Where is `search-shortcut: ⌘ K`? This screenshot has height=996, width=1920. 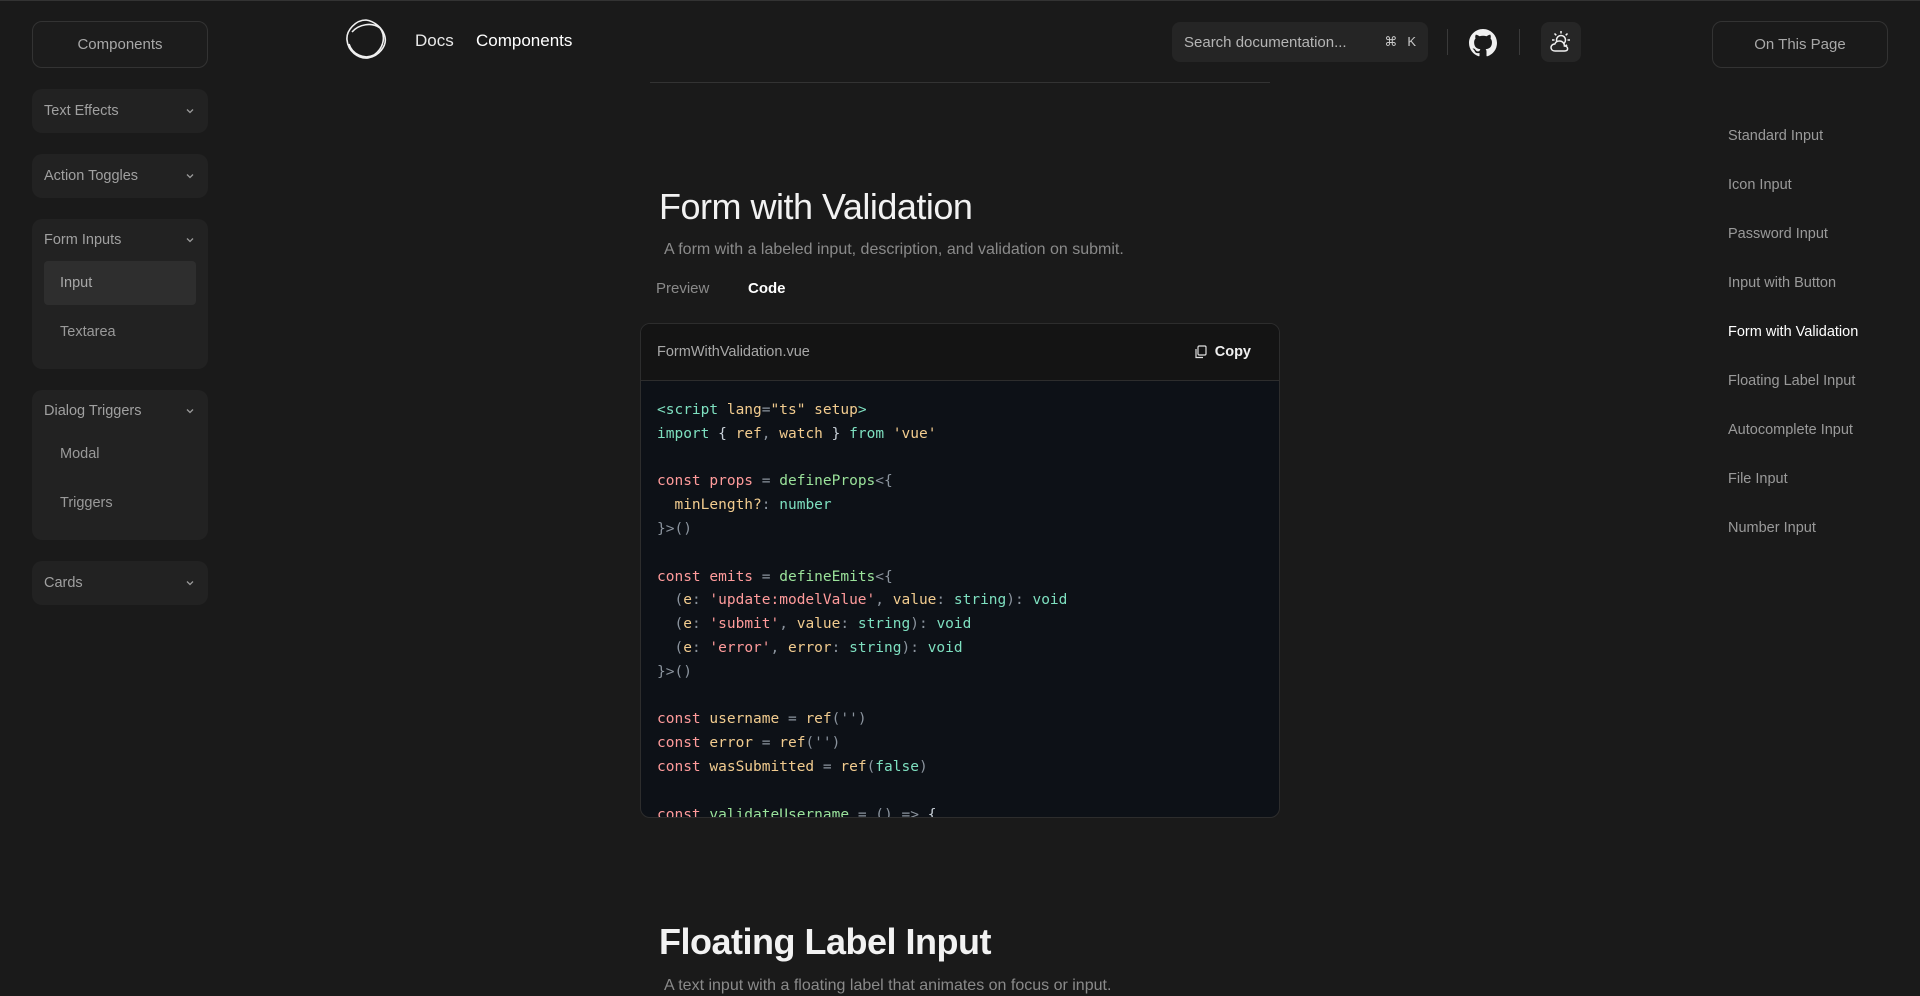
search-shortcut: ⌘ K is located at coordinates (1400, 42).